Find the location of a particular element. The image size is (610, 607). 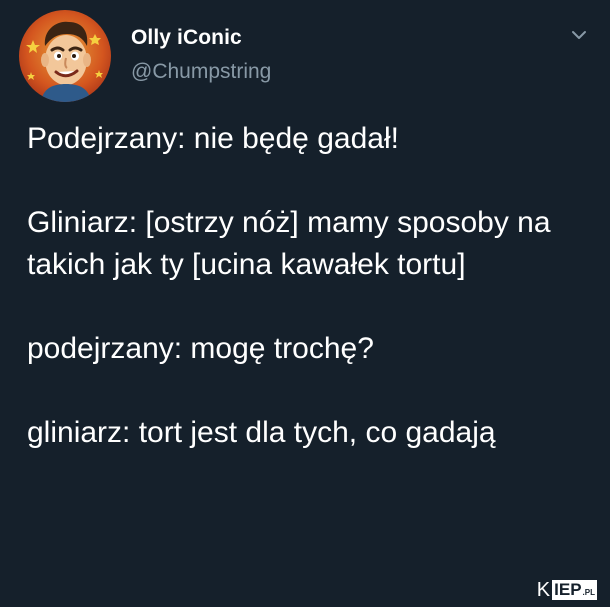

watermark-prefix: K is located at coordinates (544, 589).